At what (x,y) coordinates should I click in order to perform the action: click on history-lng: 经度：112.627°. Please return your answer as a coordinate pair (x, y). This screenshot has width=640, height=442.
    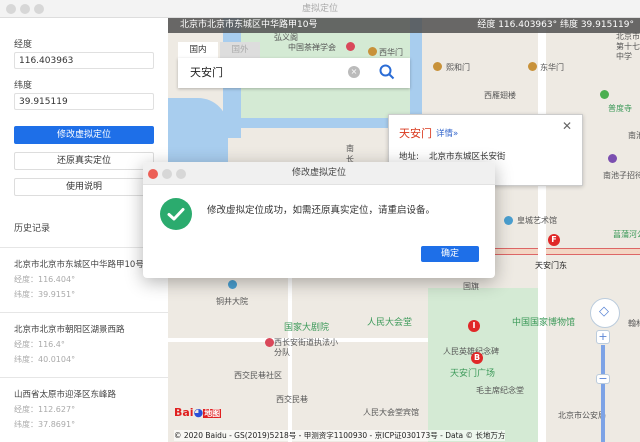
    Looking at the image, I should click on (45, 409).